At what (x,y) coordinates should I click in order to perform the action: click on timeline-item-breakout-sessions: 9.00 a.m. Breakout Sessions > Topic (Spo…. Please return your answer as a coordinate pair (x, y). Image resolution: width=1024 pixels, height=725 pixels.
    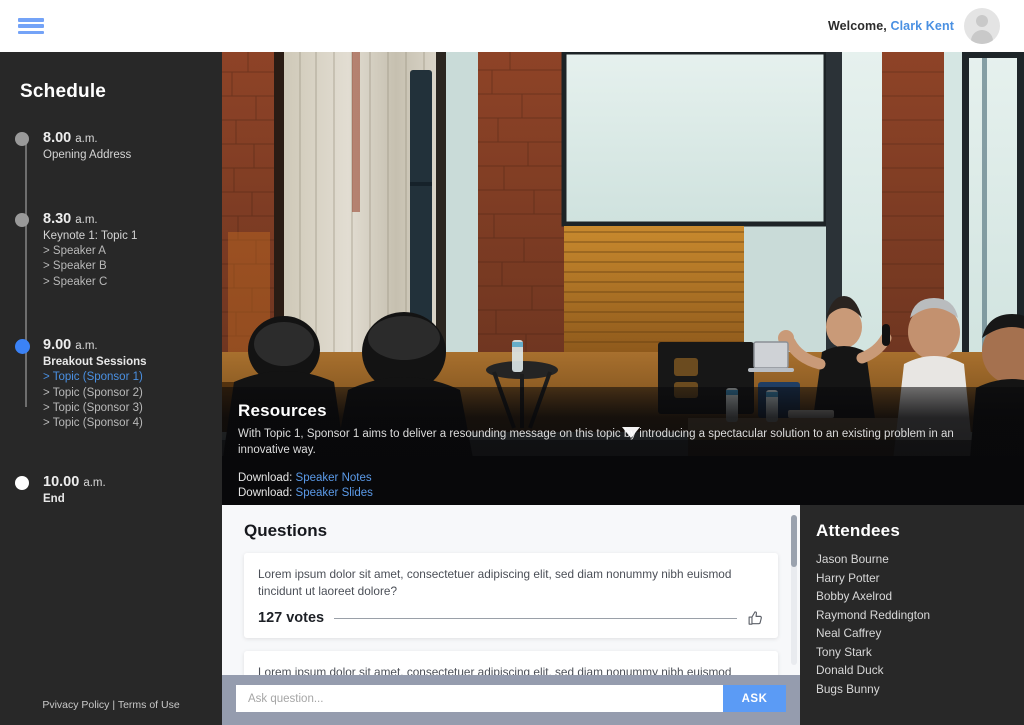
    Looking at the image, I should click on (118, 383).